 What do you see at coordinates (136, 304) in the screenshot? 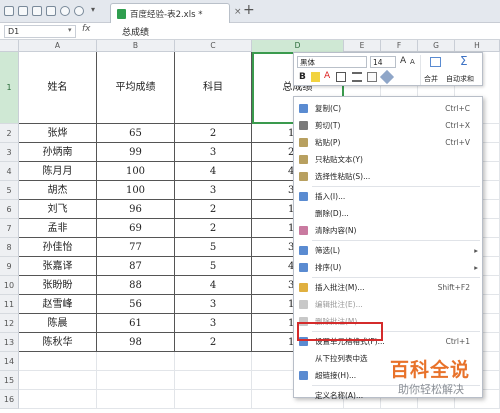
I see `data-cell: 56` at bounding box center [136, 304].